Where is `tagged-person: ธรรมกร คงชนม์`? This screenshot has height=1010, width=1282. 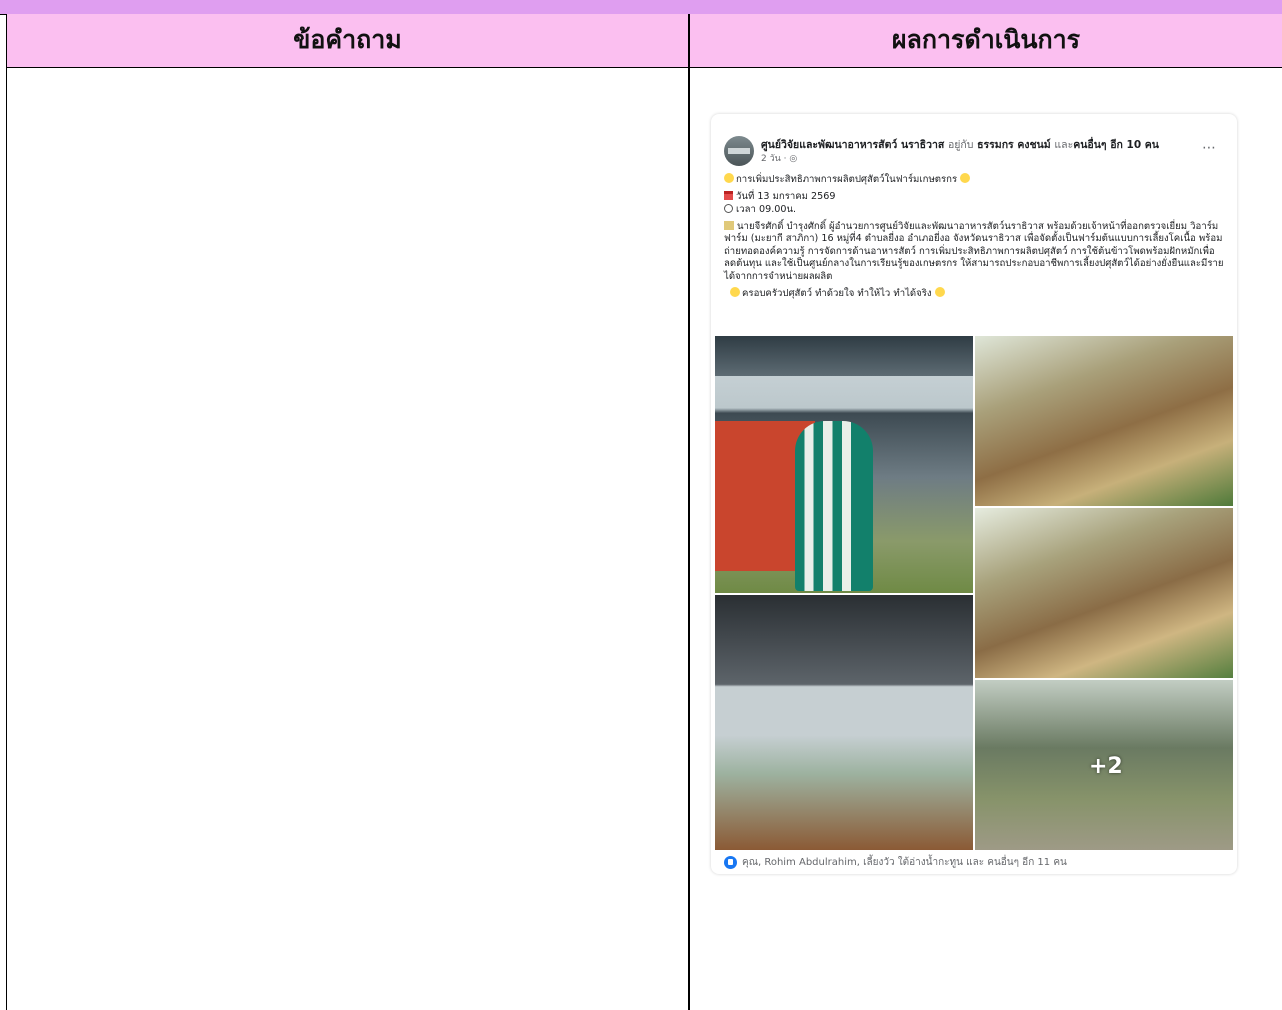
tagged-person: ธรรมกร คงชนม์ is located at coordinates (1014, 145).